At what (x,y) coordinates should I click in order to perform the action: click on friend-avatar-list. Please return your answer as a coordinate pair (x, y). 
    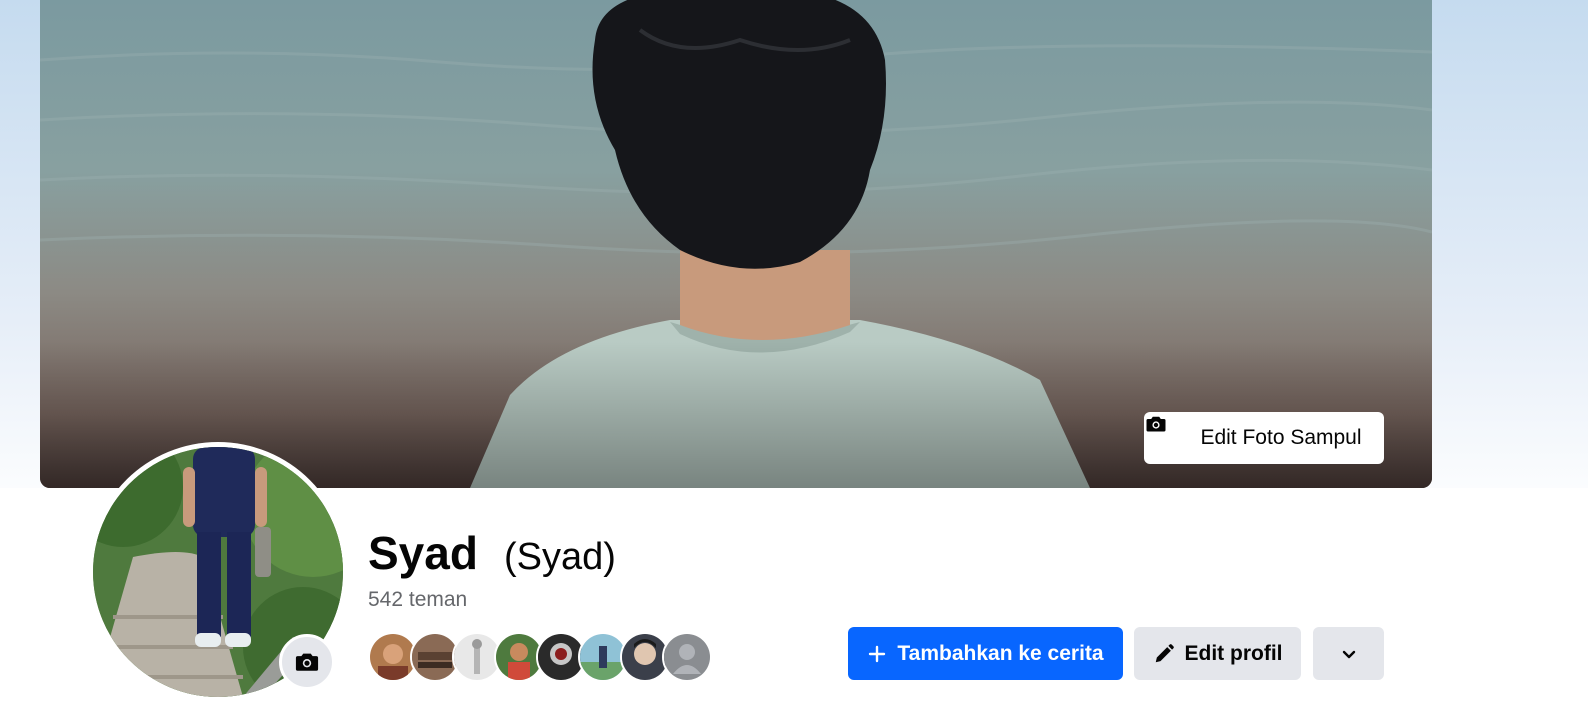
    Looking at the image, I should click on (540, 657).